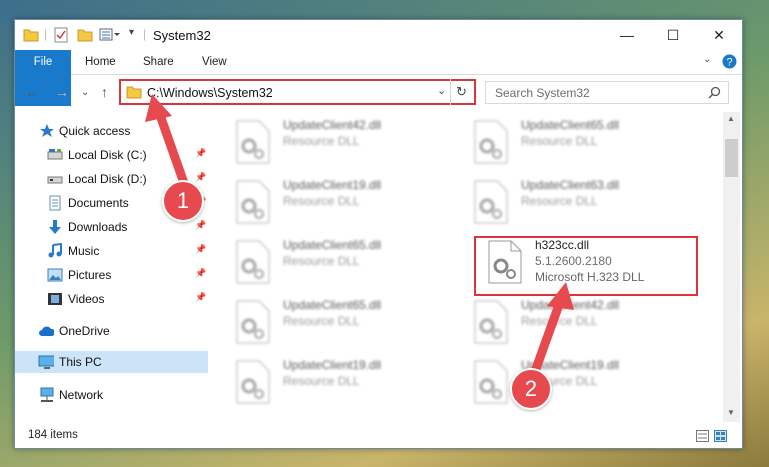  I want to click on arrow-2-shaft, so click(546, 339).